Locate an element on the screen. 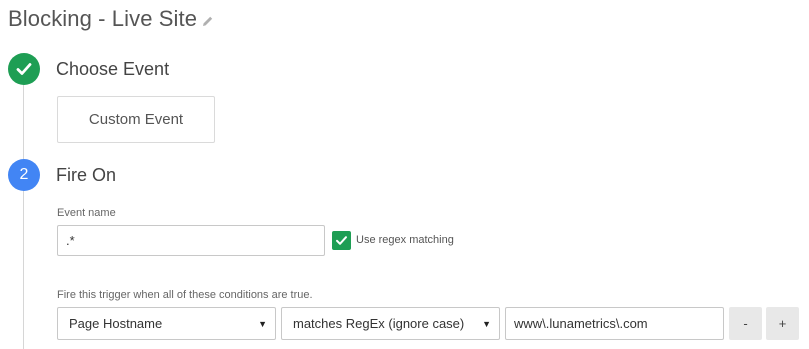 Image resolution: width=809 pixels, height=349 pixels. condition-operator-value: matches RegEx (ignore case) is located at coordinates (379, 323).